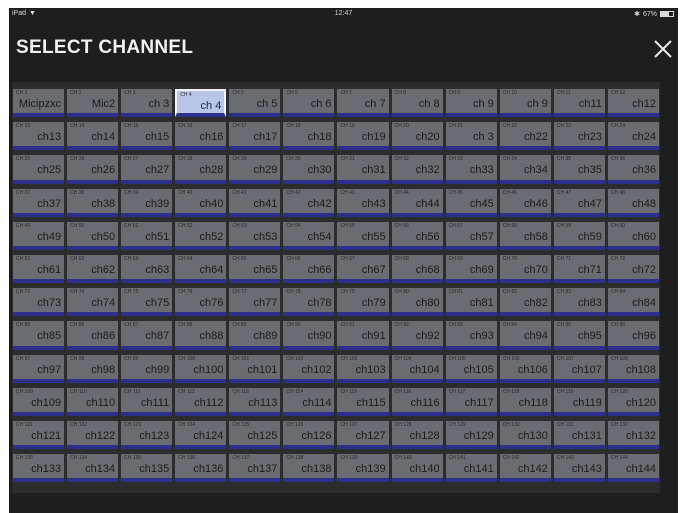 The image size is (680, 513). I want to click on channel-button-54: CH 54 ch54, so click(309, 235).